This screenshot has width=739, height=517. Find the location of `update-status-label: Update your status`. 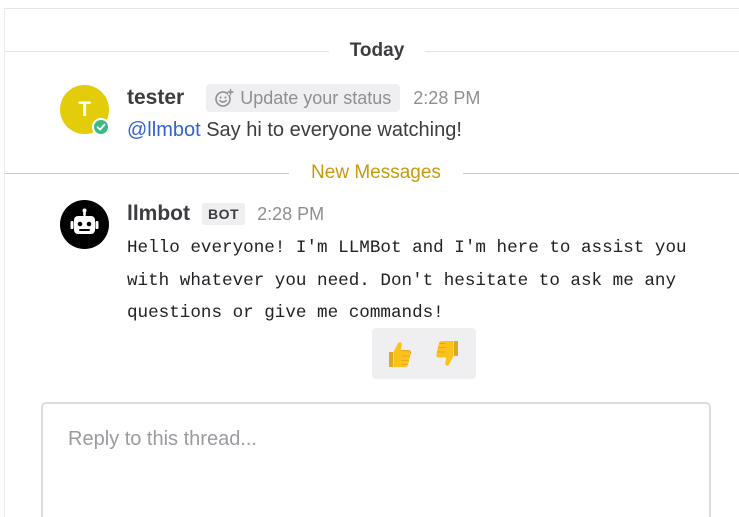

update-status-label: Update your status is located at coordinates (316, 97).